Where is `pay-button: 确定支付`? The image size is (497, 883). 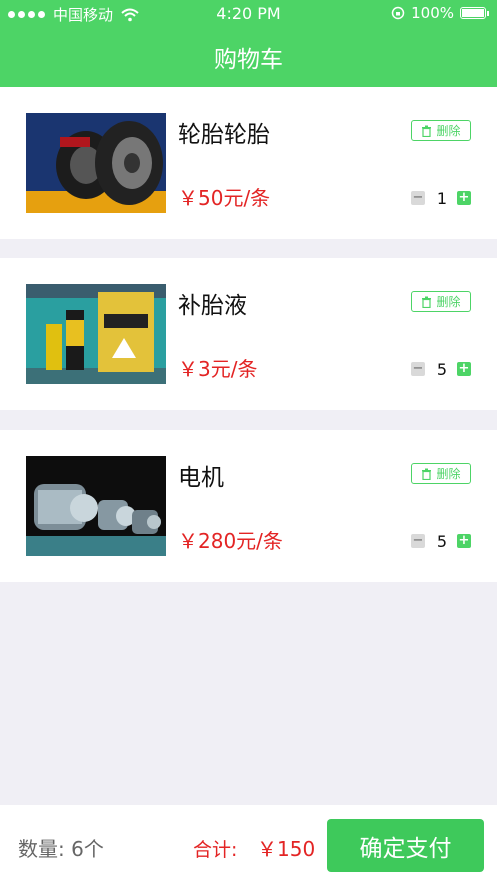 pay-button: 确定支付 is located at coordinates (405, 845).